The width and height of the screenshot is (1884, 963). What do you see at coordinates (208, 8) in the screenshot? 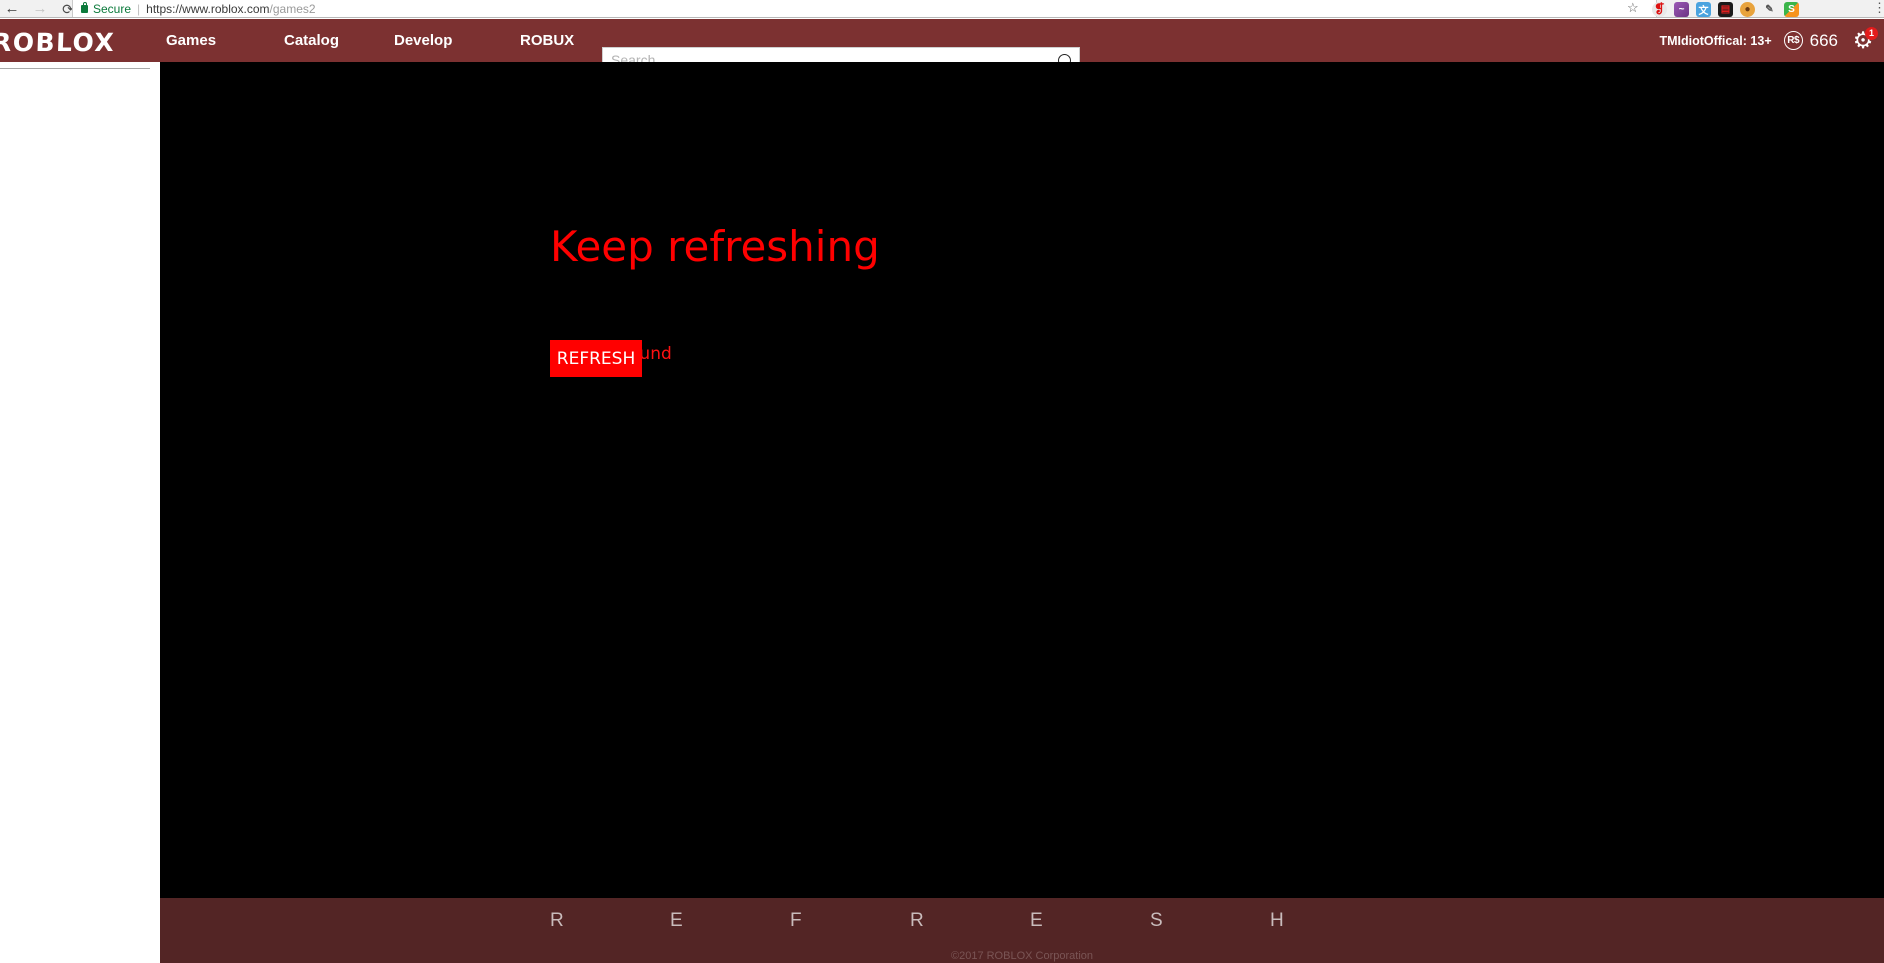
I see `url-host: https://www.roblox.com` at bounding box center [208, 8].